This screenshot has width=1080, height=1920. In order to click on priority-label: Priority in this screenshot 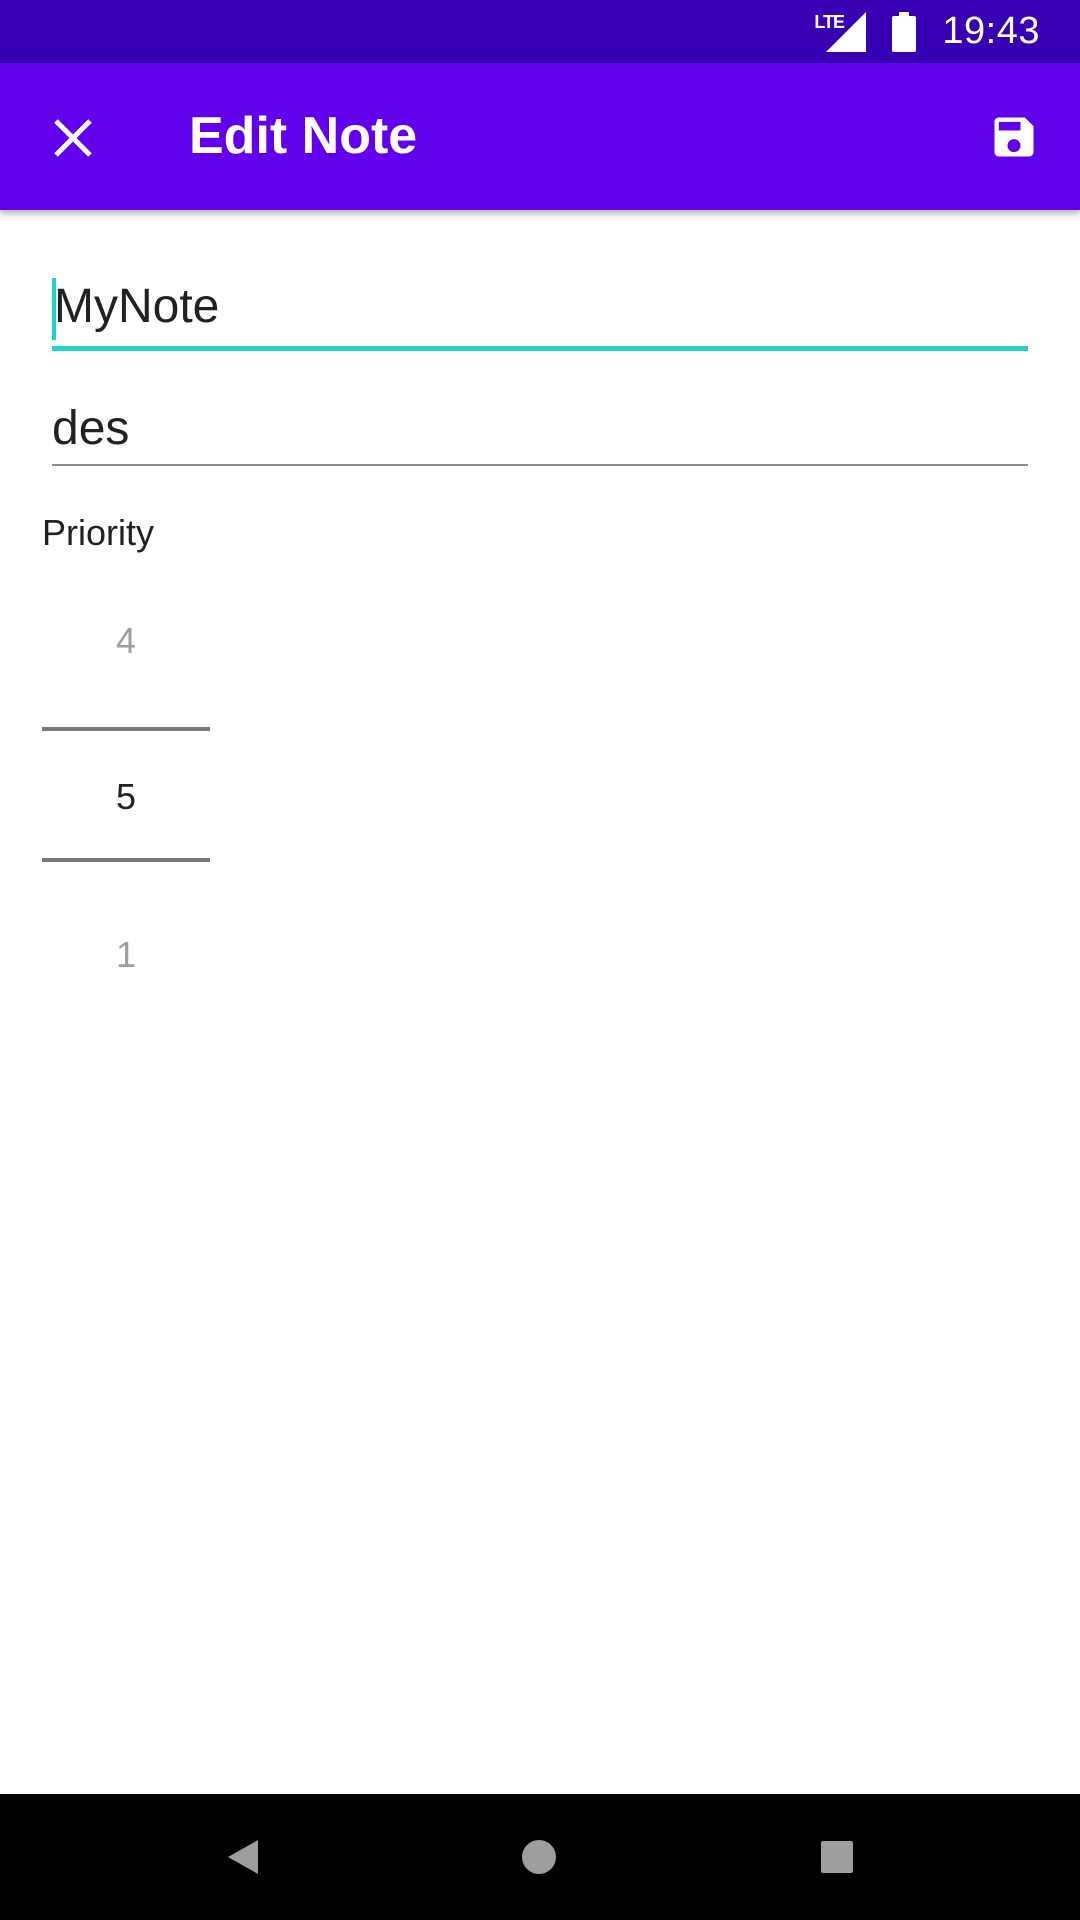, I will do `click(98, 532)`.